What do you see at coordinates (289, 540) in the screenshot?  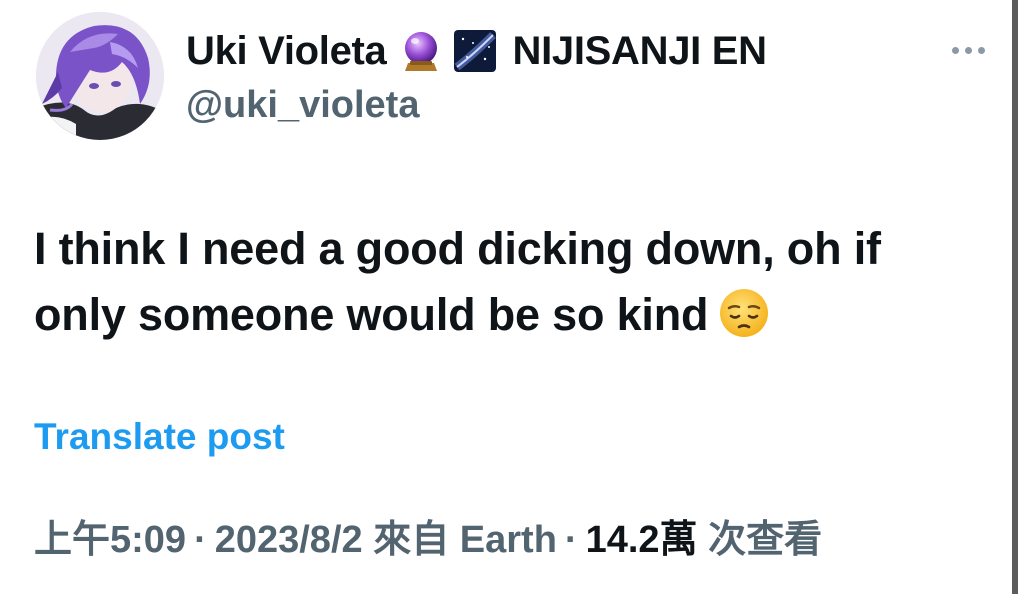 I see `tweet-date: 2023/8/2` at bounding box center [289, 540].